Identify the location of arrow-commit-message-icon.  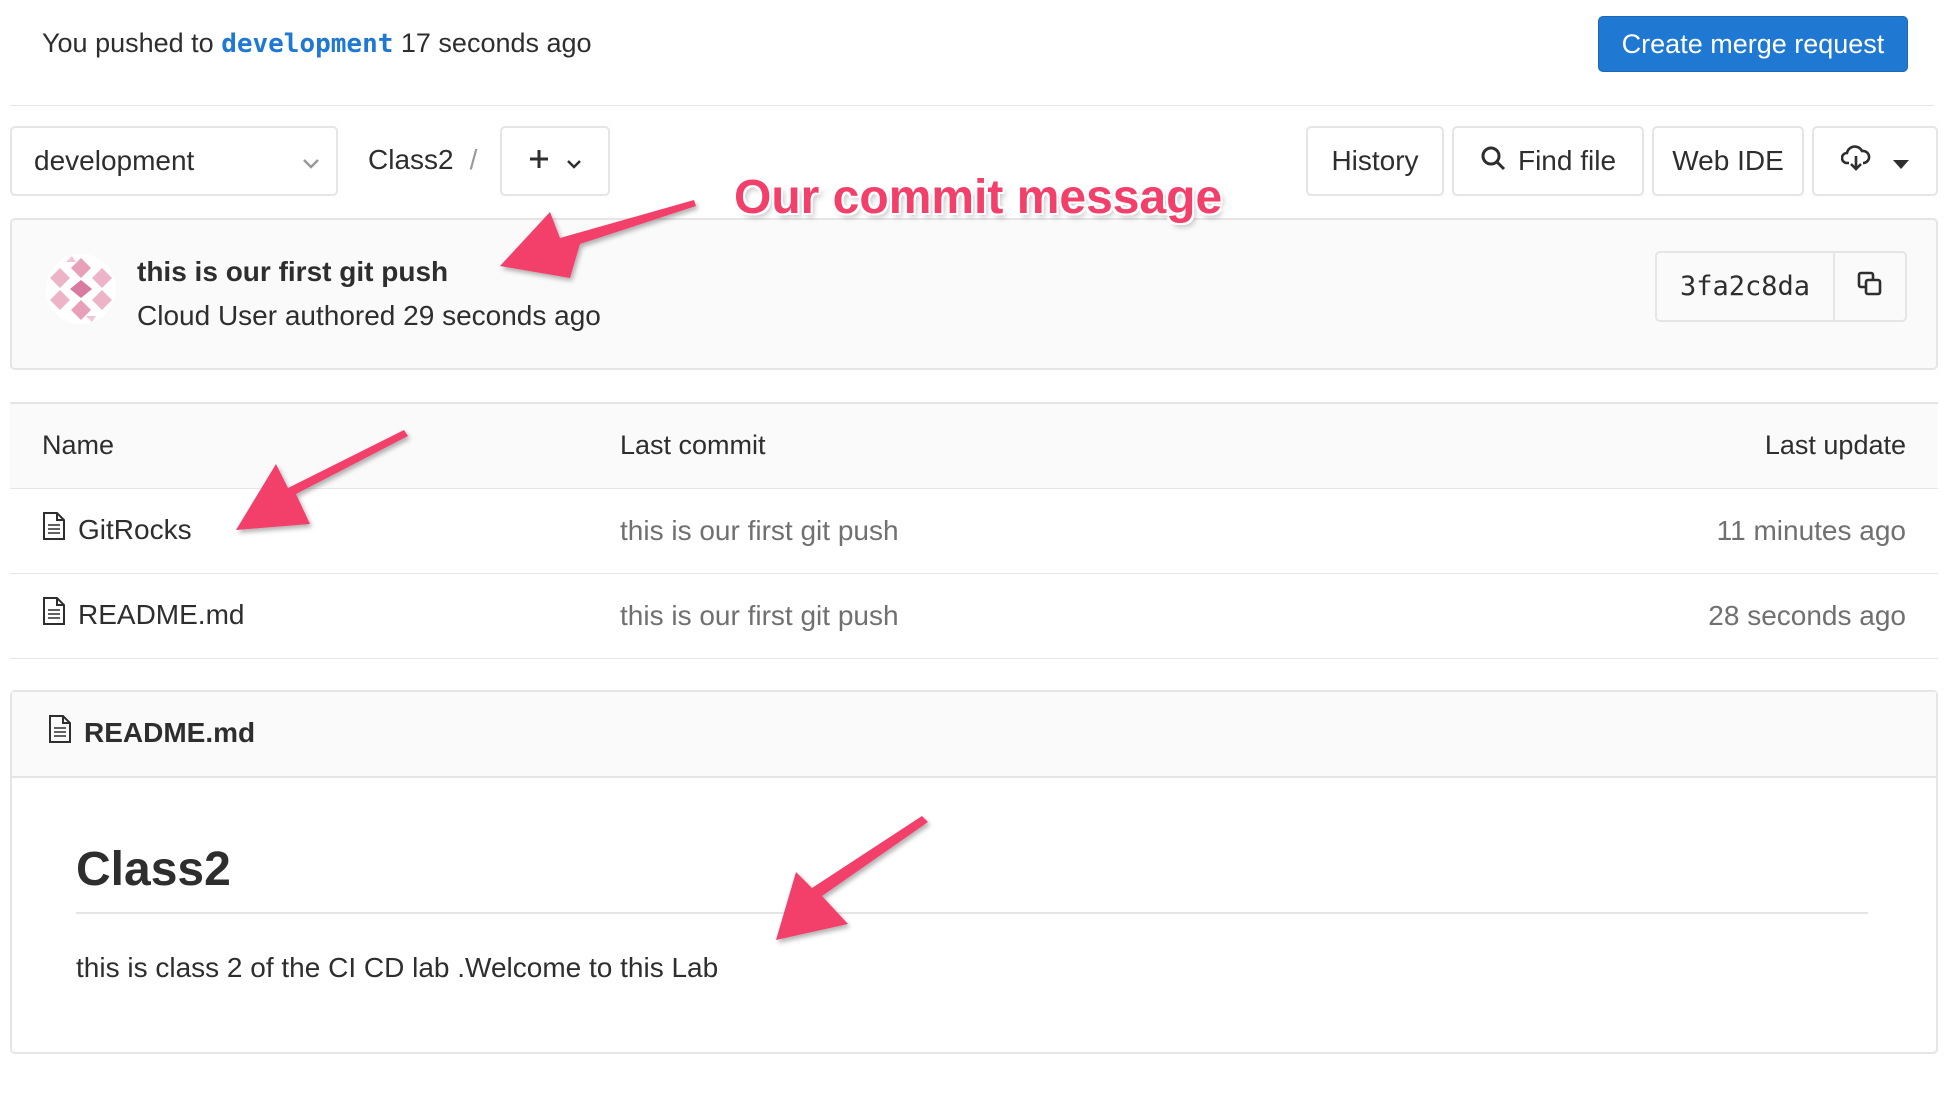
(598, 239).